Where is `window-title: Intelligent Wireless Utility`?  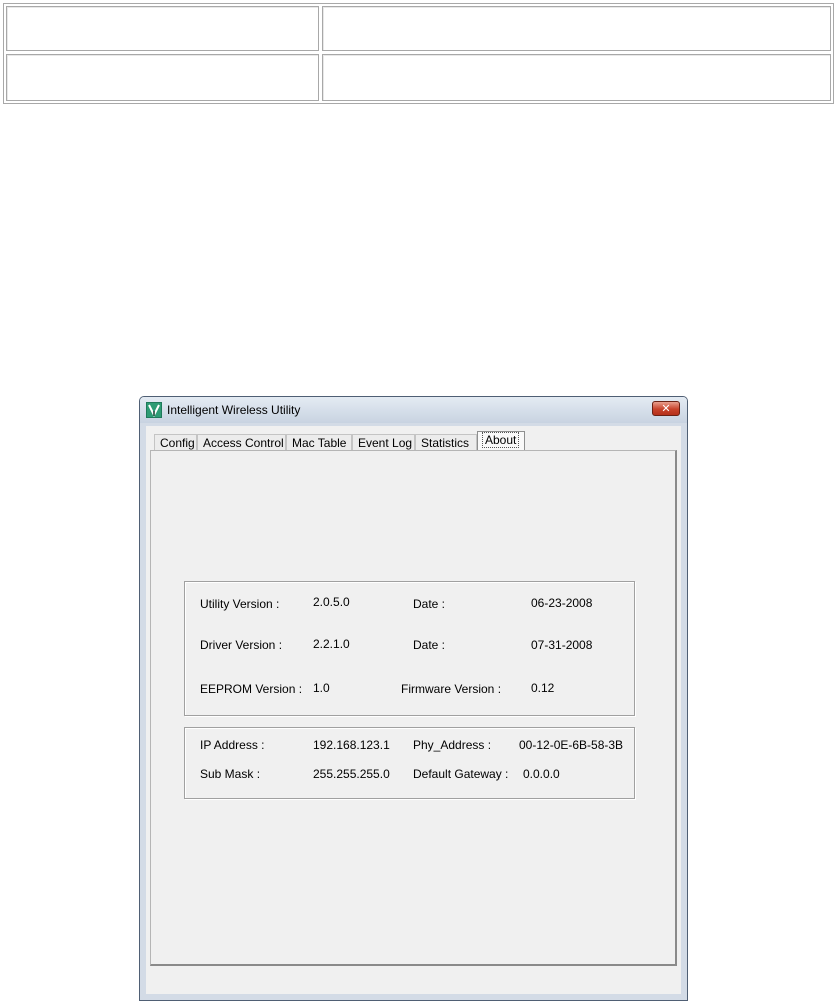 window-title: Intelligent Wireless Utility is located at coordinates (234, 410).